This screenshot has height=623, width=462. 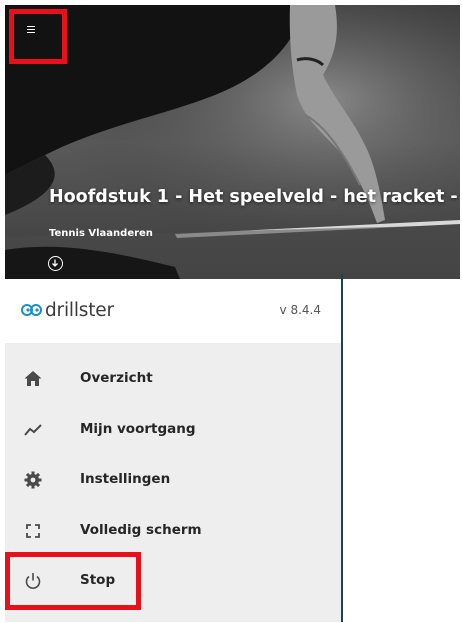 I want to click on menu-item-overzicht: Overzicht, so click(x=173, y=379).